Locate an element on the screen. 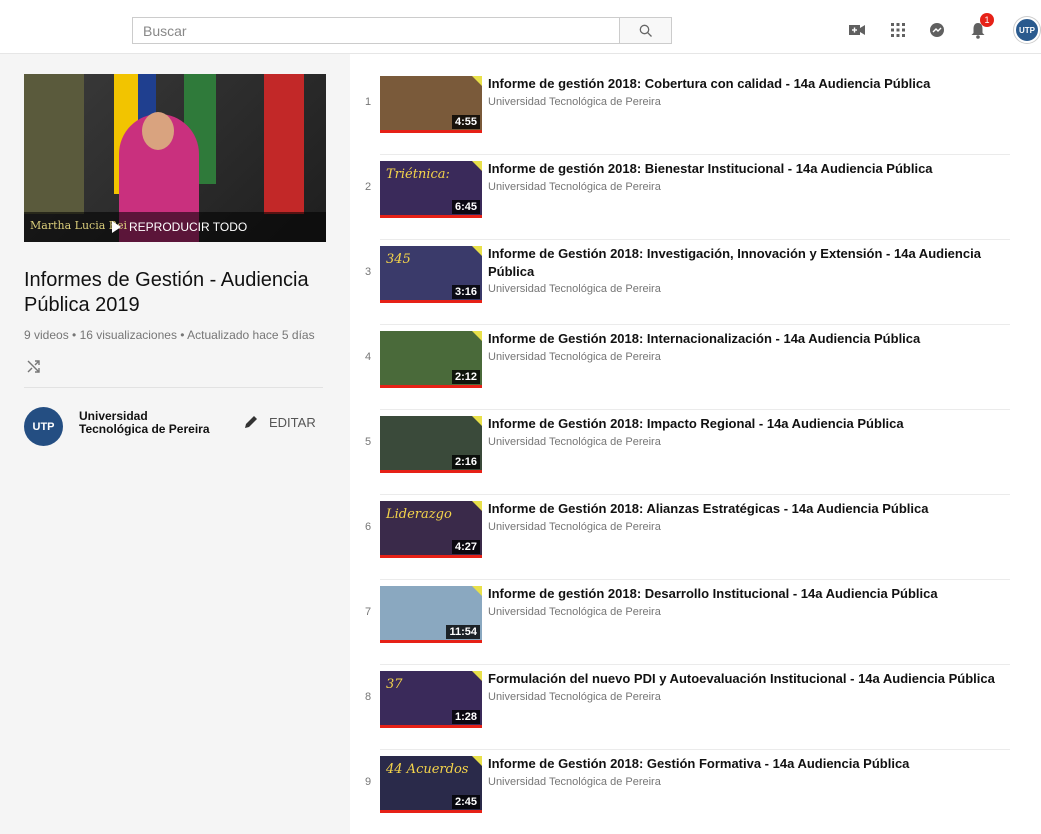 Image resolution: width=1041 pixels, height=834 pixels. search-box is located at coordinates (375, 30).